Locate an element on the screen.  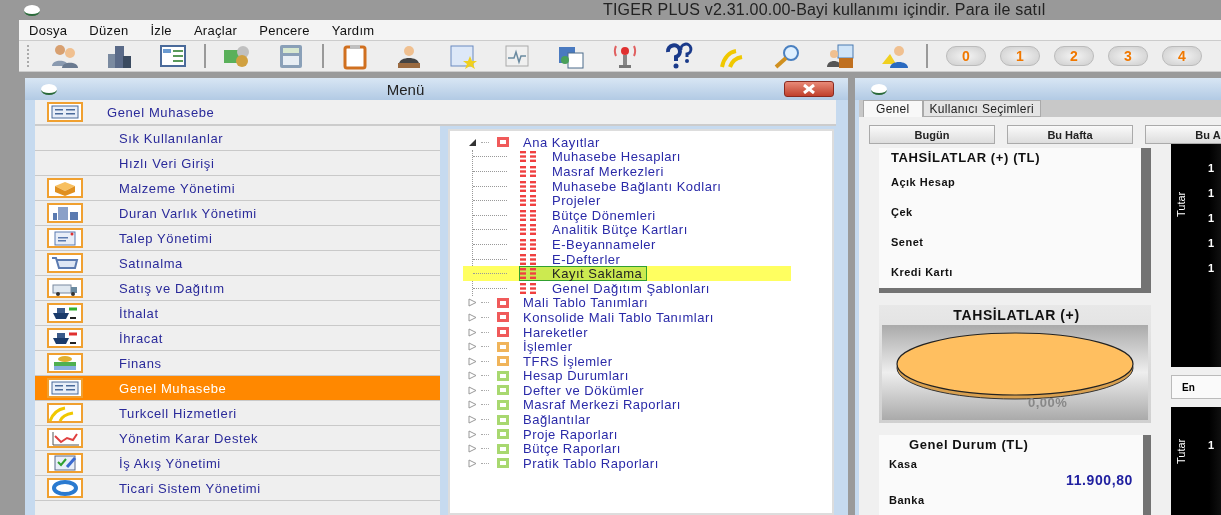
tree-item: Projeler is located at coordinates (562, 201).